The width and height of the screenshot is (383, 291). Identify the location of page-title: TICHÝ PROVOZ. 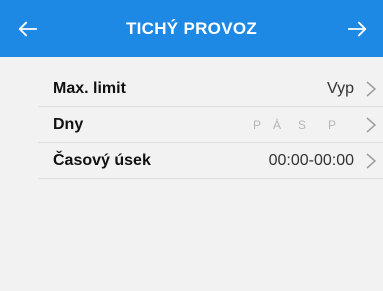
(191, 28).